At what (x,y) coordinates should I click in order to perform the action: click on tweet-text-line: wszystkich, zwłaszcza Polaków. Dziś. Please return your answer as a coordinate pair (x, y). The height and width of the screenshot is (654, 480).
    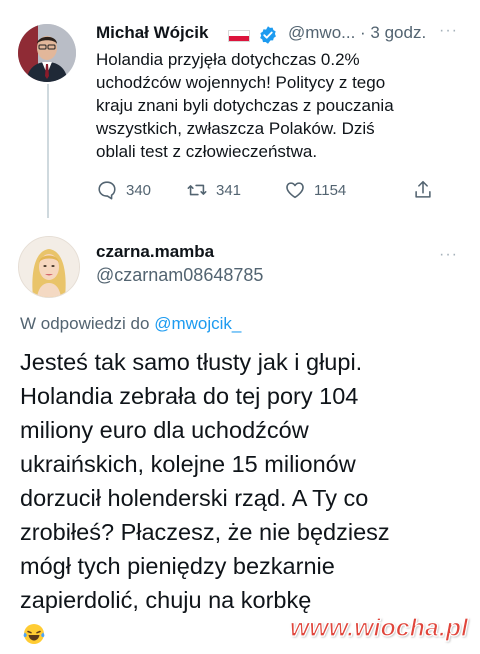
    Looking at the image, I should click on (235, 128).